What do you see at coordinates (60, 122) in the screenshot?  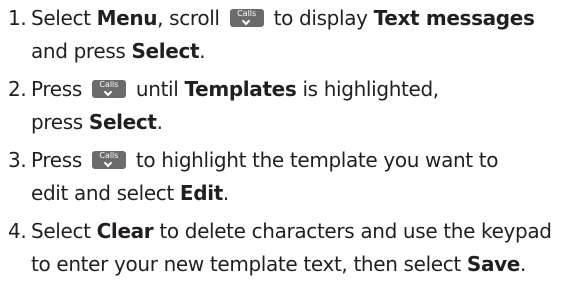 I see `step-text: press` at bounding box center [60, 122].